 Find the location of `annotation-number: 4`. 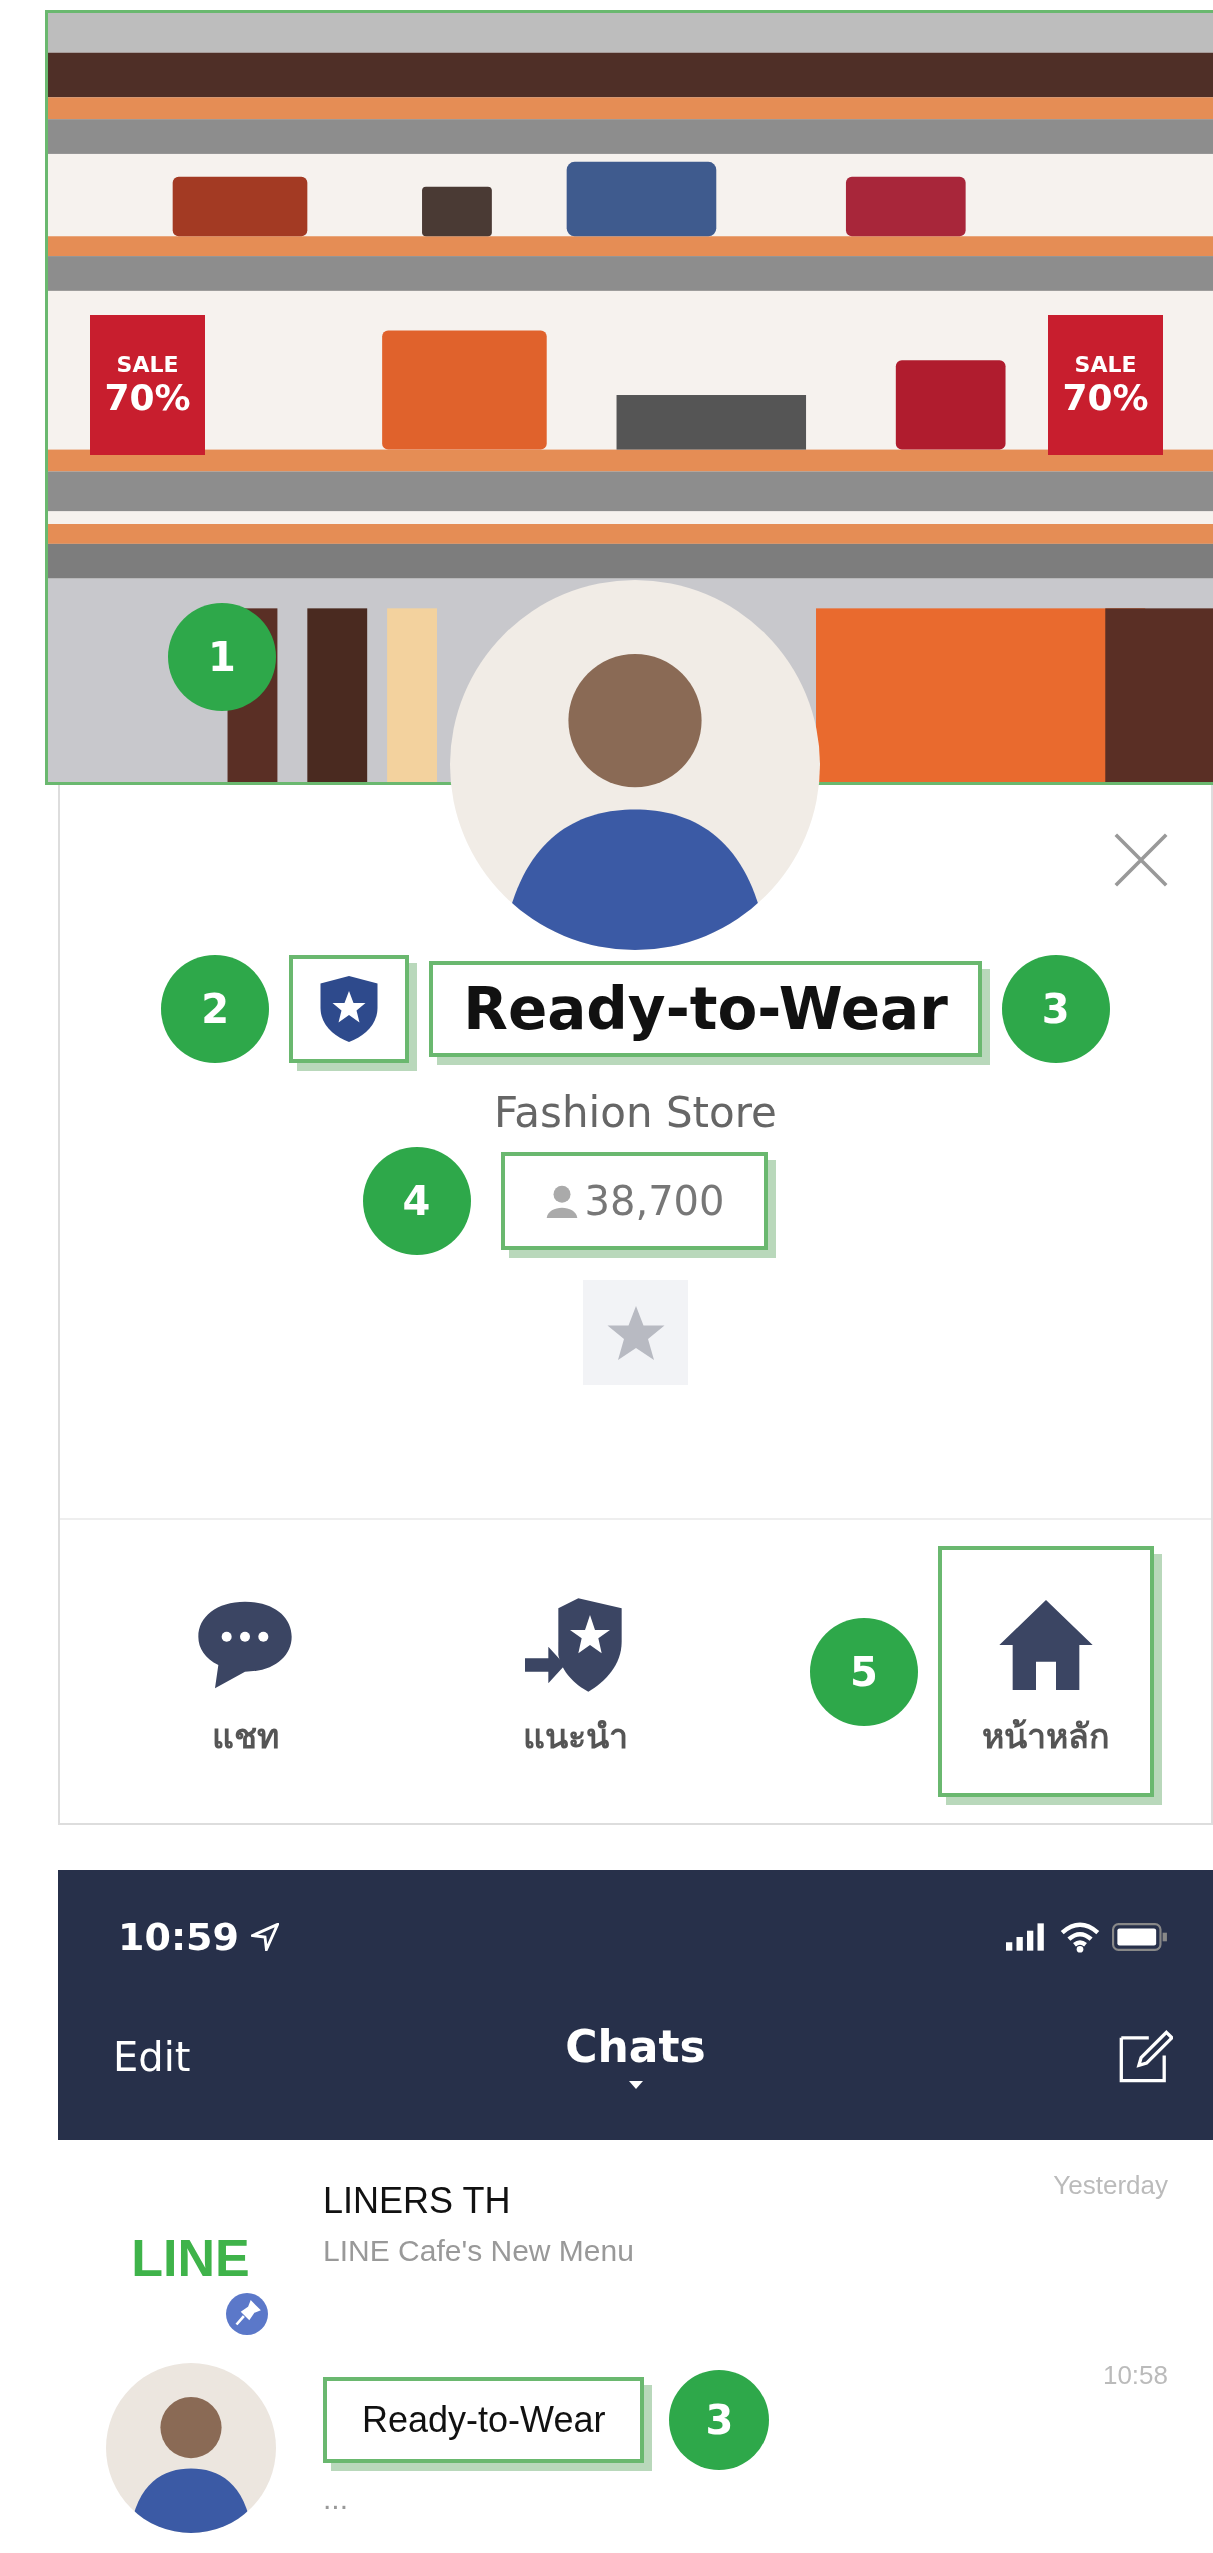

annotation-number: 4 is located at coordinates (416, 1201).